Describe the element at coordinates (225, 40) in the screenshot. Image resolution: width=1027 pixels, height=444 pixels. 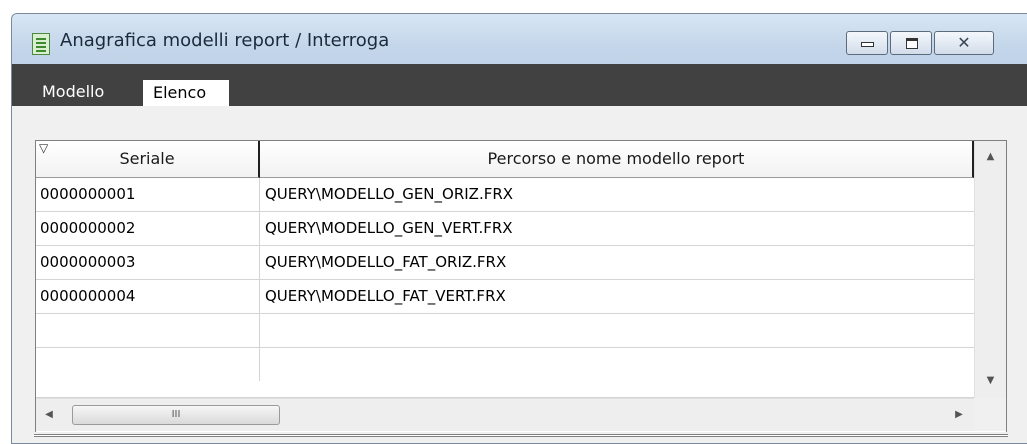
I see `window-title: Anagrafica modelli report / Interroga` at that location.